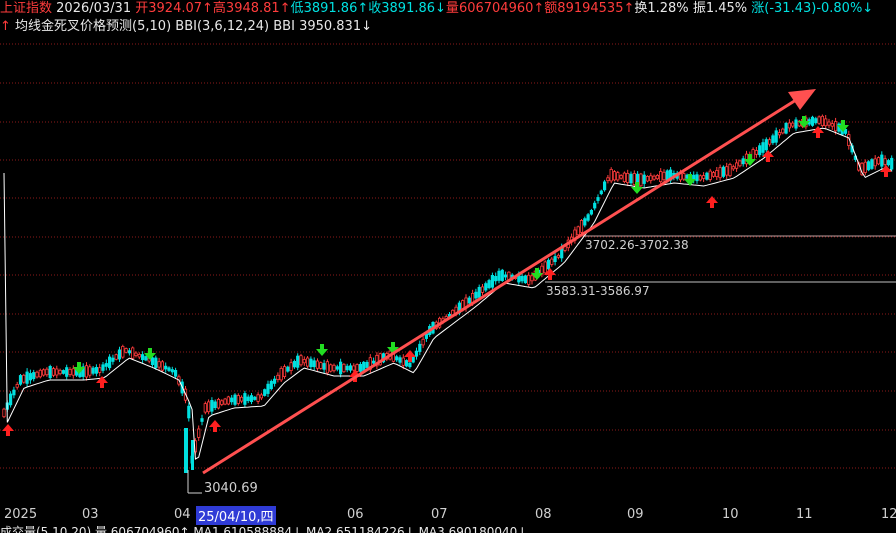 The width and height of the screenshot is (896, 533). I want to click on x-axis-label: 12, so click(888, 514).